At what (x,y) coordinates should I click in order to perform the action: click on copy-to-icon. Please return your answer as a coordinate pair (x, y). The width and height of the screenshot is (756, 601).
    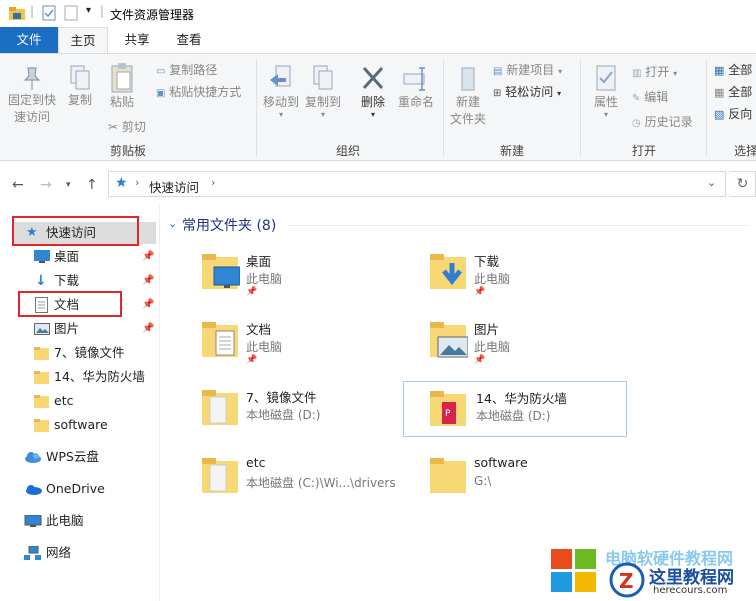
    Looking at the image, I should click on (323, 77).